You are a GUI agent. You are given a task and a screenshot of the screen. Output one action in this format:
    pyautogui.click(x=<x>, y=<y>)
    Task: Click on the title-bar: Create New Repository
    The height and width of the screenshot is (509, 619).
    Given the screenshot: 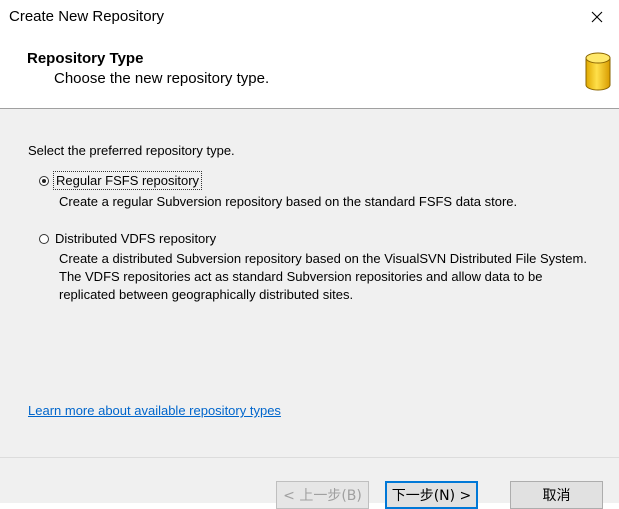 What is the action you would take?
    pyautogui.click(x=309, y=17)
    